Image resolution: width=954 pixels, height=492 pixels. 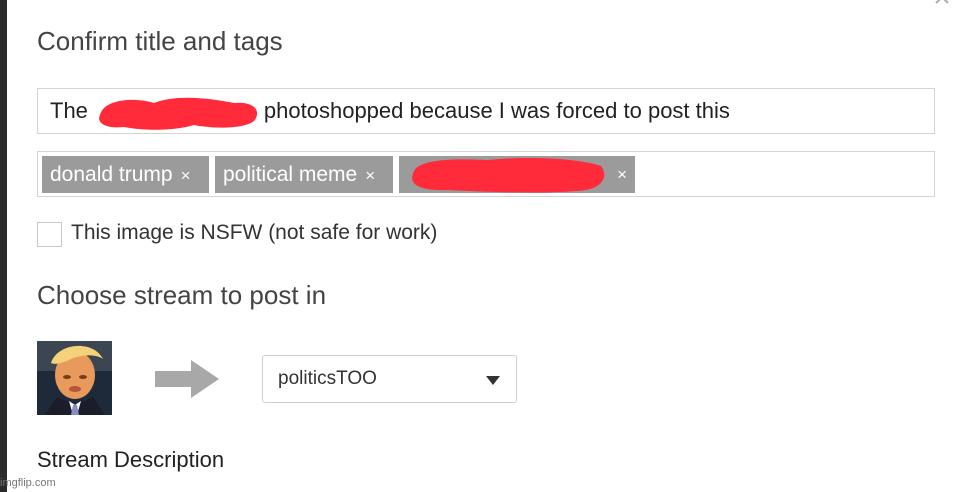 I want to click on chevron-down-icon, so click(x=493, y=380).